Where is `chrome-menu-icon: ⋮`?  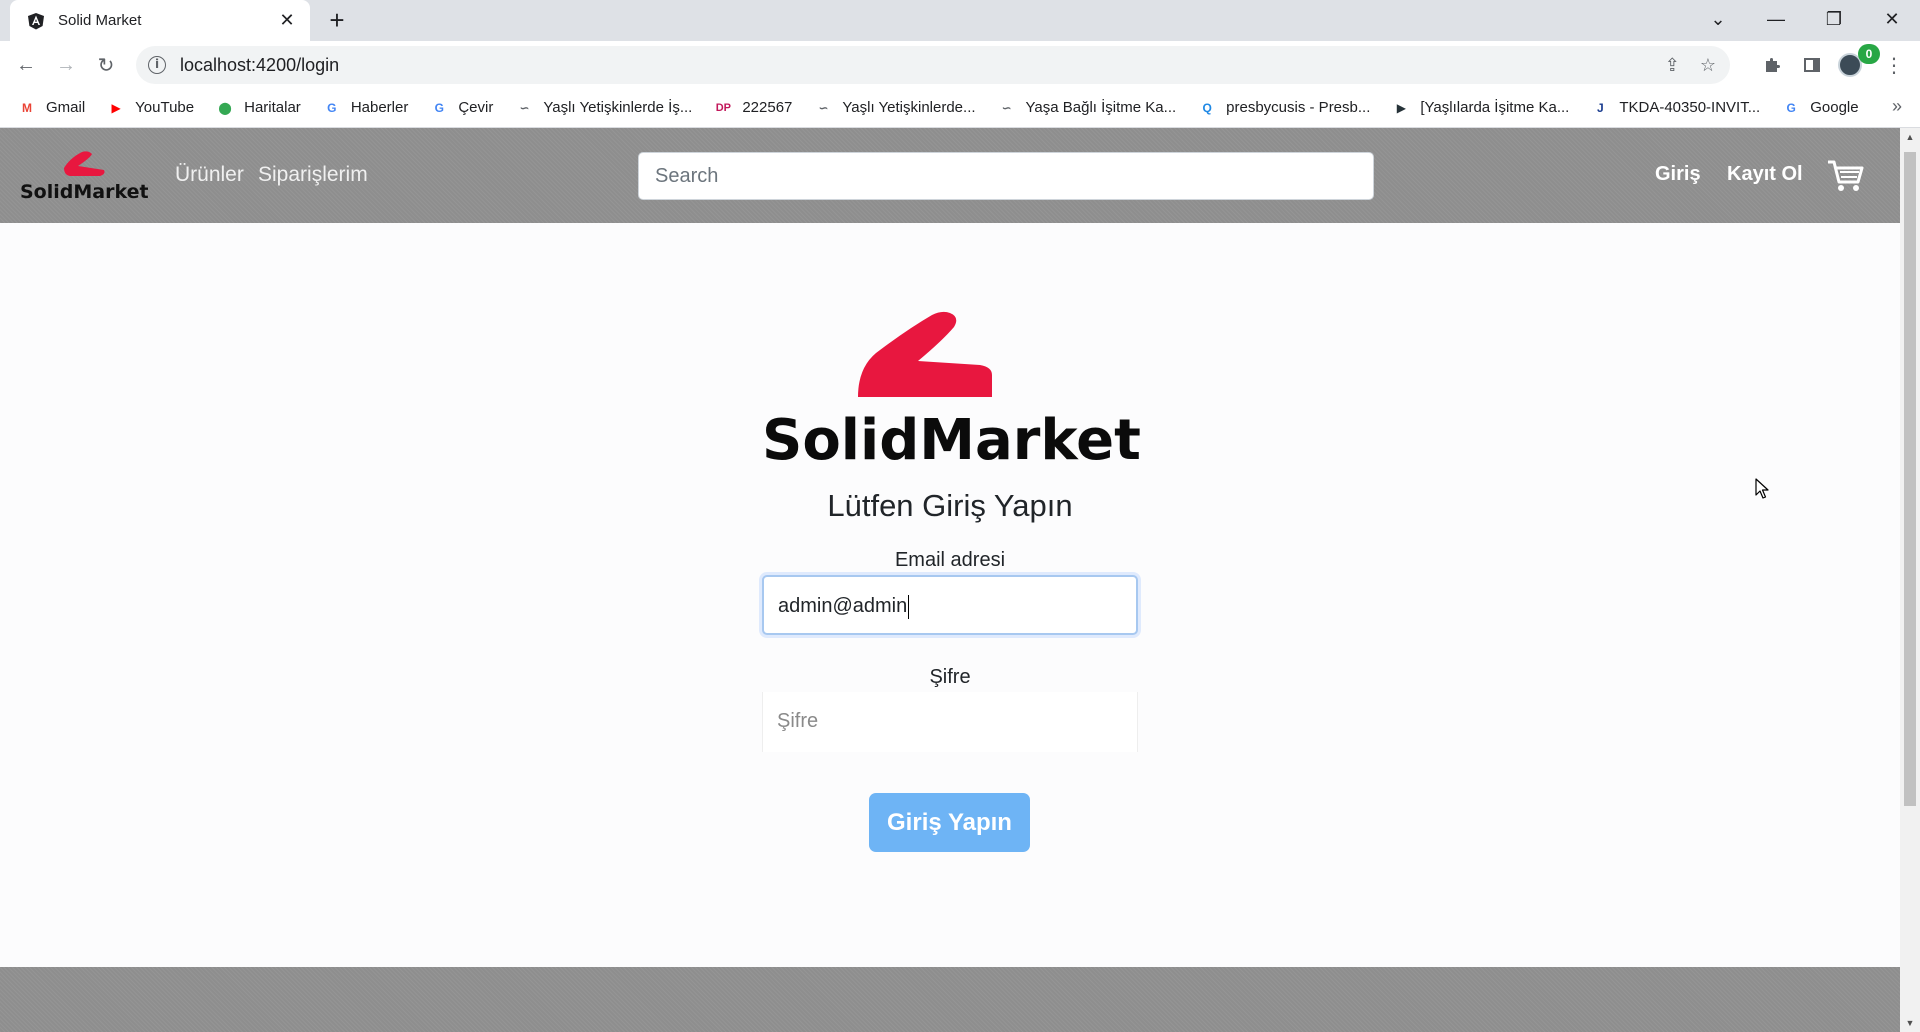 chrome-menu-icon: ⋮ is located at coordinates (1894, 65).